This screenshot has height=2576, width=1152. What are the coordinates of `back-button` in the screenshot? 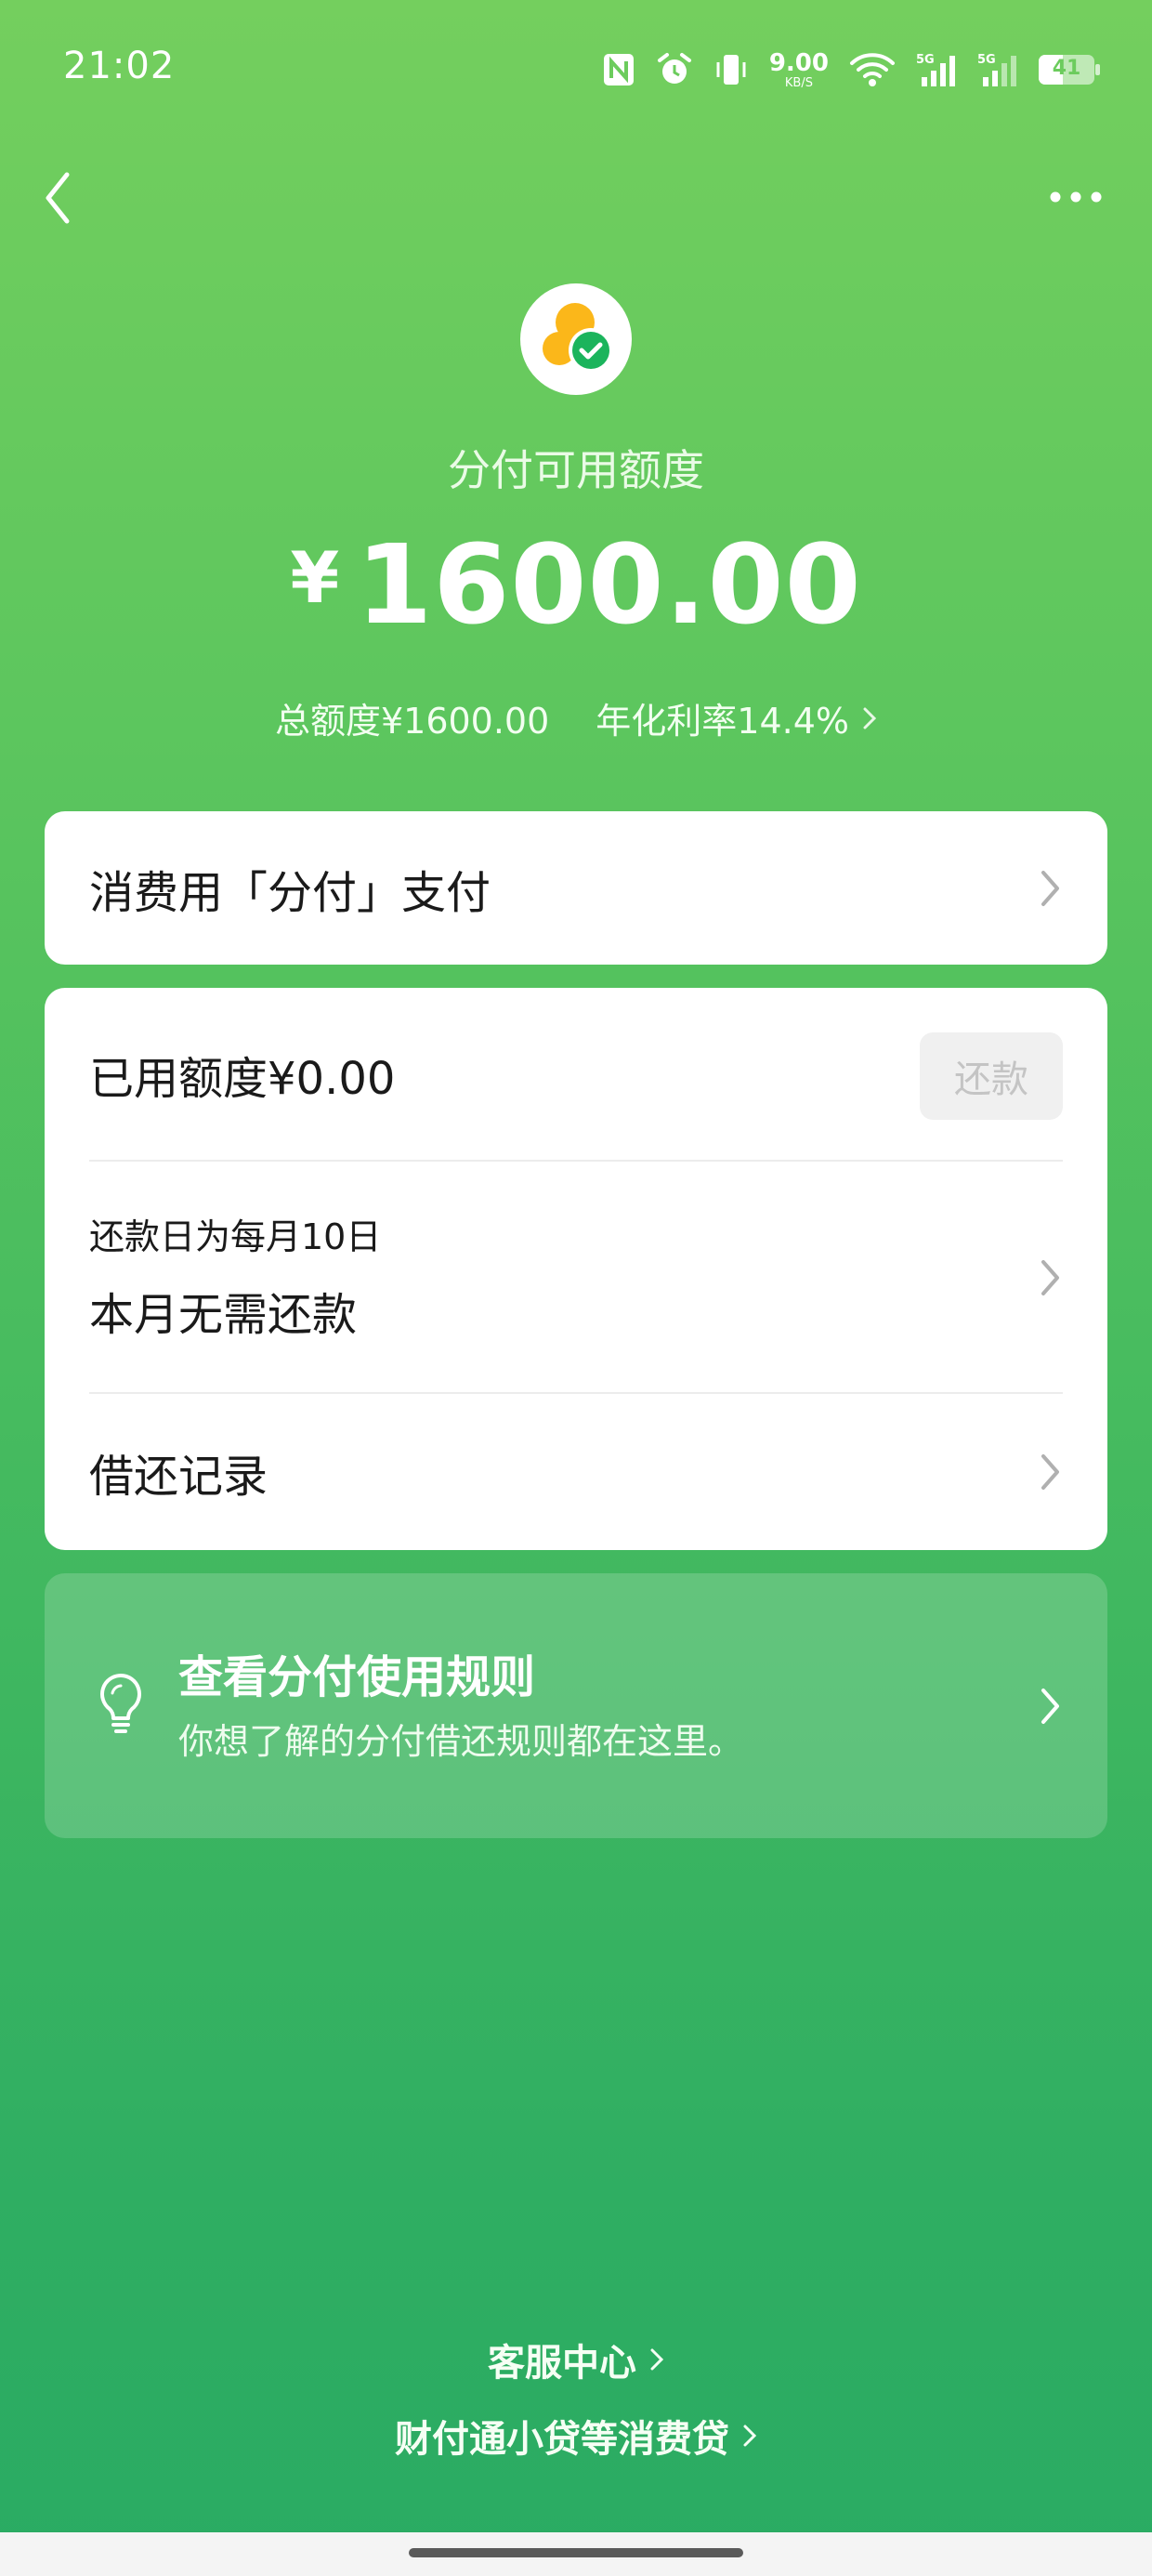 It's located at (60, 197).